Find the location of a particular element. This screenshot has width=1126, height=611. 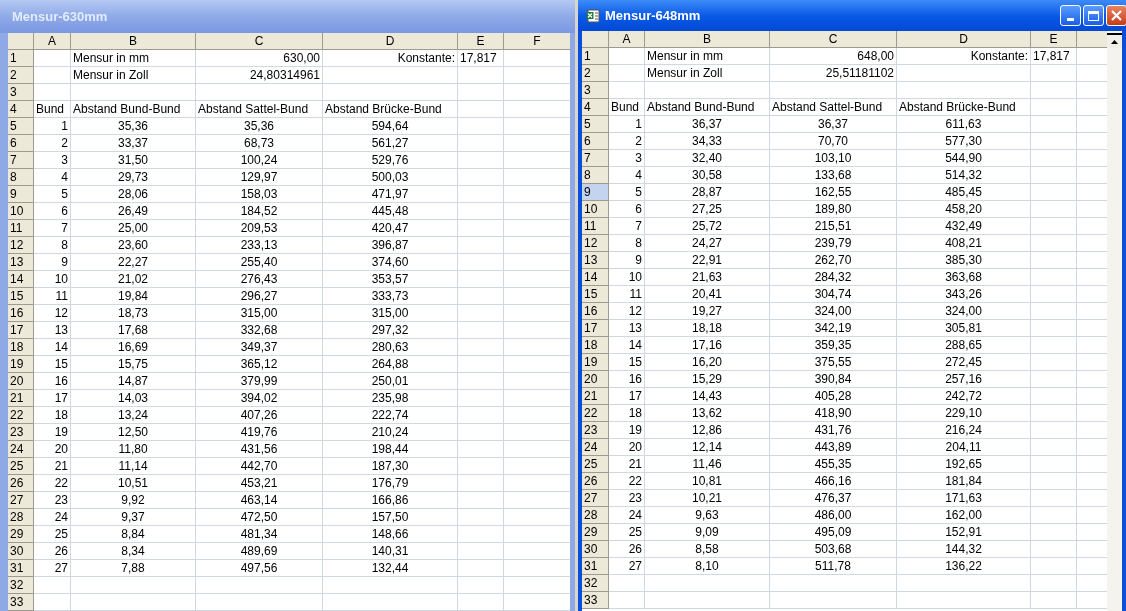

table-cell: 140,31 is located at coordinates (390, 551).